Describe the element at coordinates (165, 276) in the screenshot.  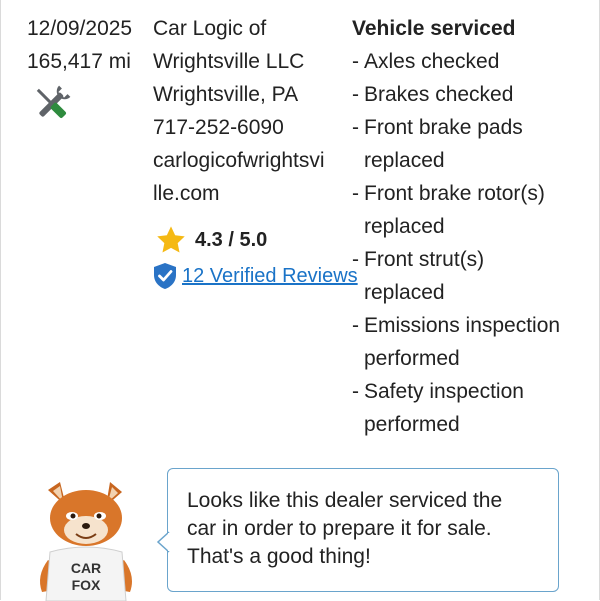
I see `verified-shield-icon` at that location.